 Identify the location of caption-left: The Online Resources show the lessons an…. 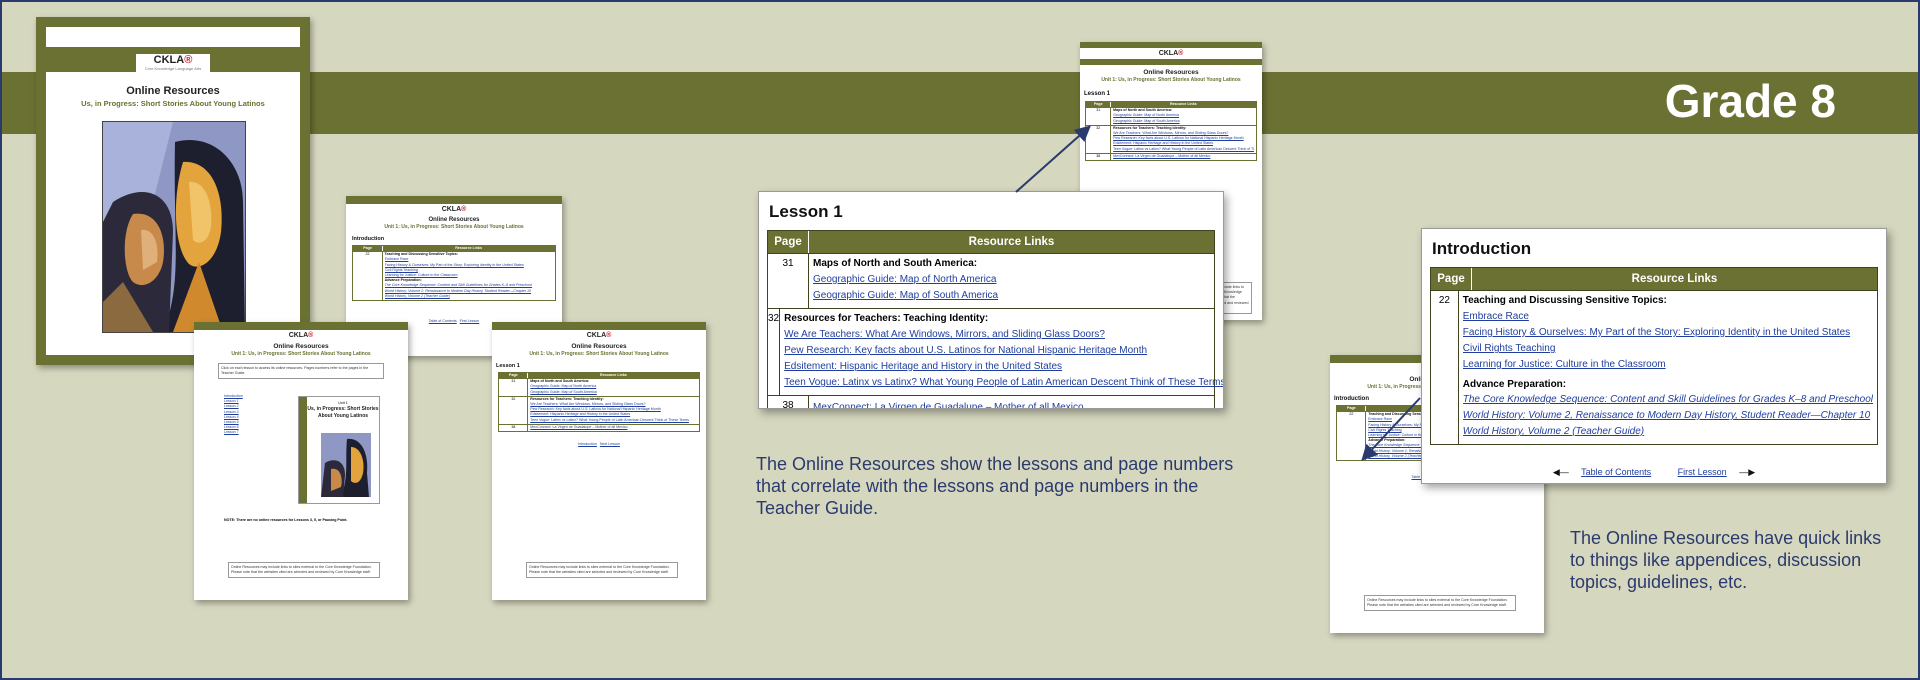
(995, 486).